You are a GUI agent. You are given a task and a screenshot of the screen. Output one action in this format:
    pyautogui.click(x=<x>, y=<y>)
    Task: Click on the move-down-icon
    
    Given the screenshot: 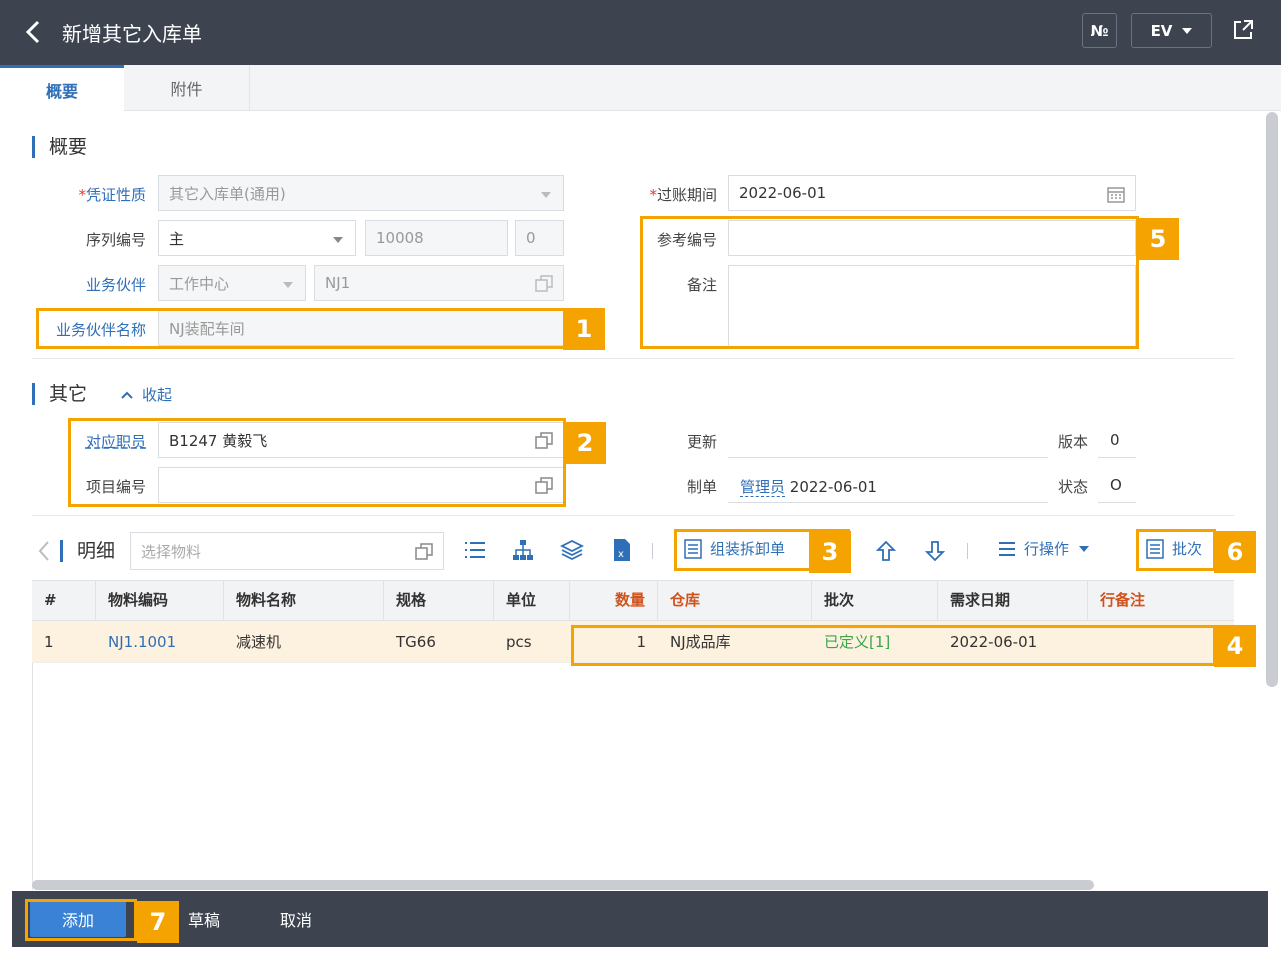 What is the action you would take?
    pyautogui.click(x=935, y=553)
    